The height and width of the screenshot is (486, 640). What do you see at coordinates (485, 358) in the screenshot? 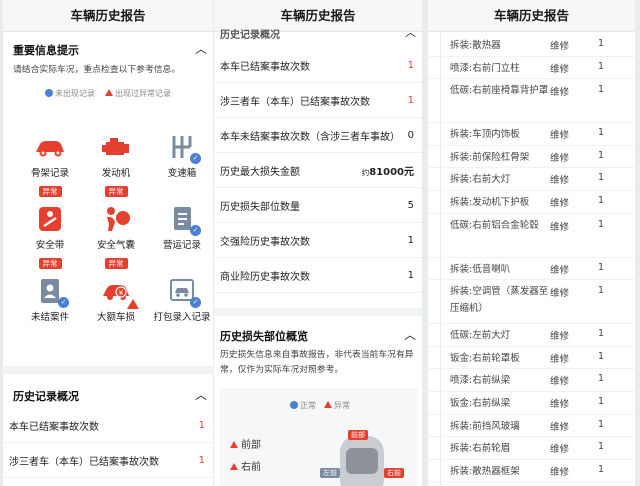
I see `part-name: 钣金:右前轮罩板` at bounding box center [485, 358].